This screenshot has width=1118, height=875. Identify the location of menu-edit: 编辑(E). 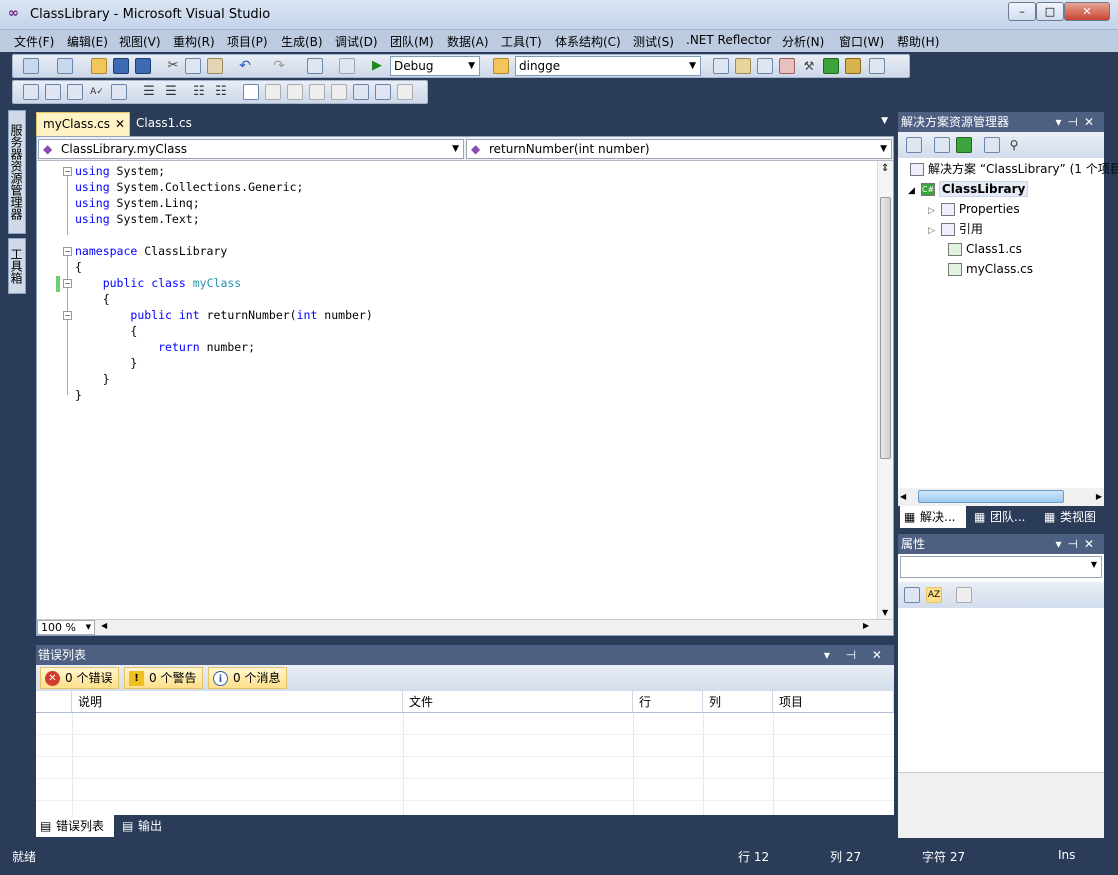
(87, 41).